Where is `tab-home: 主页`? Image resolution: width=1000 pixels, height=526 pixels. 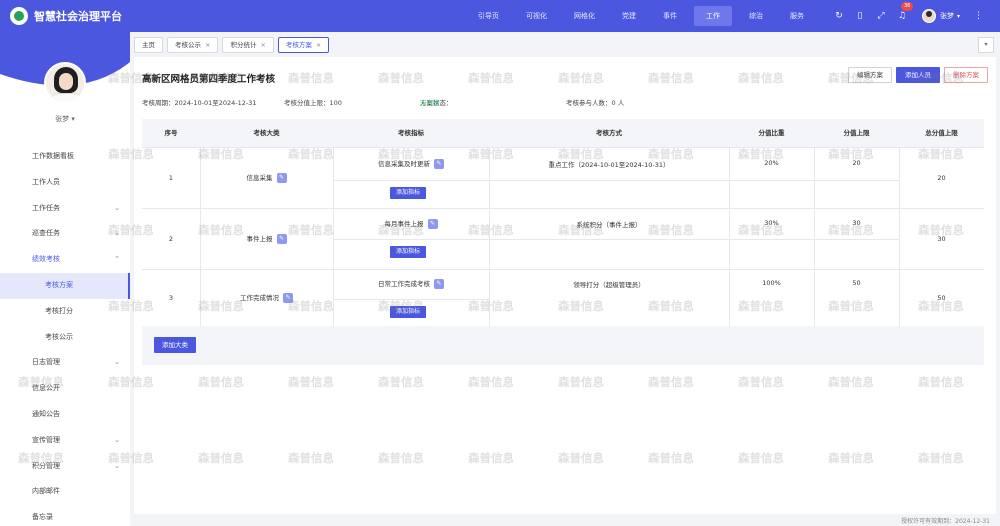
tab-home: 主页 is located at coordinates (148, 45).